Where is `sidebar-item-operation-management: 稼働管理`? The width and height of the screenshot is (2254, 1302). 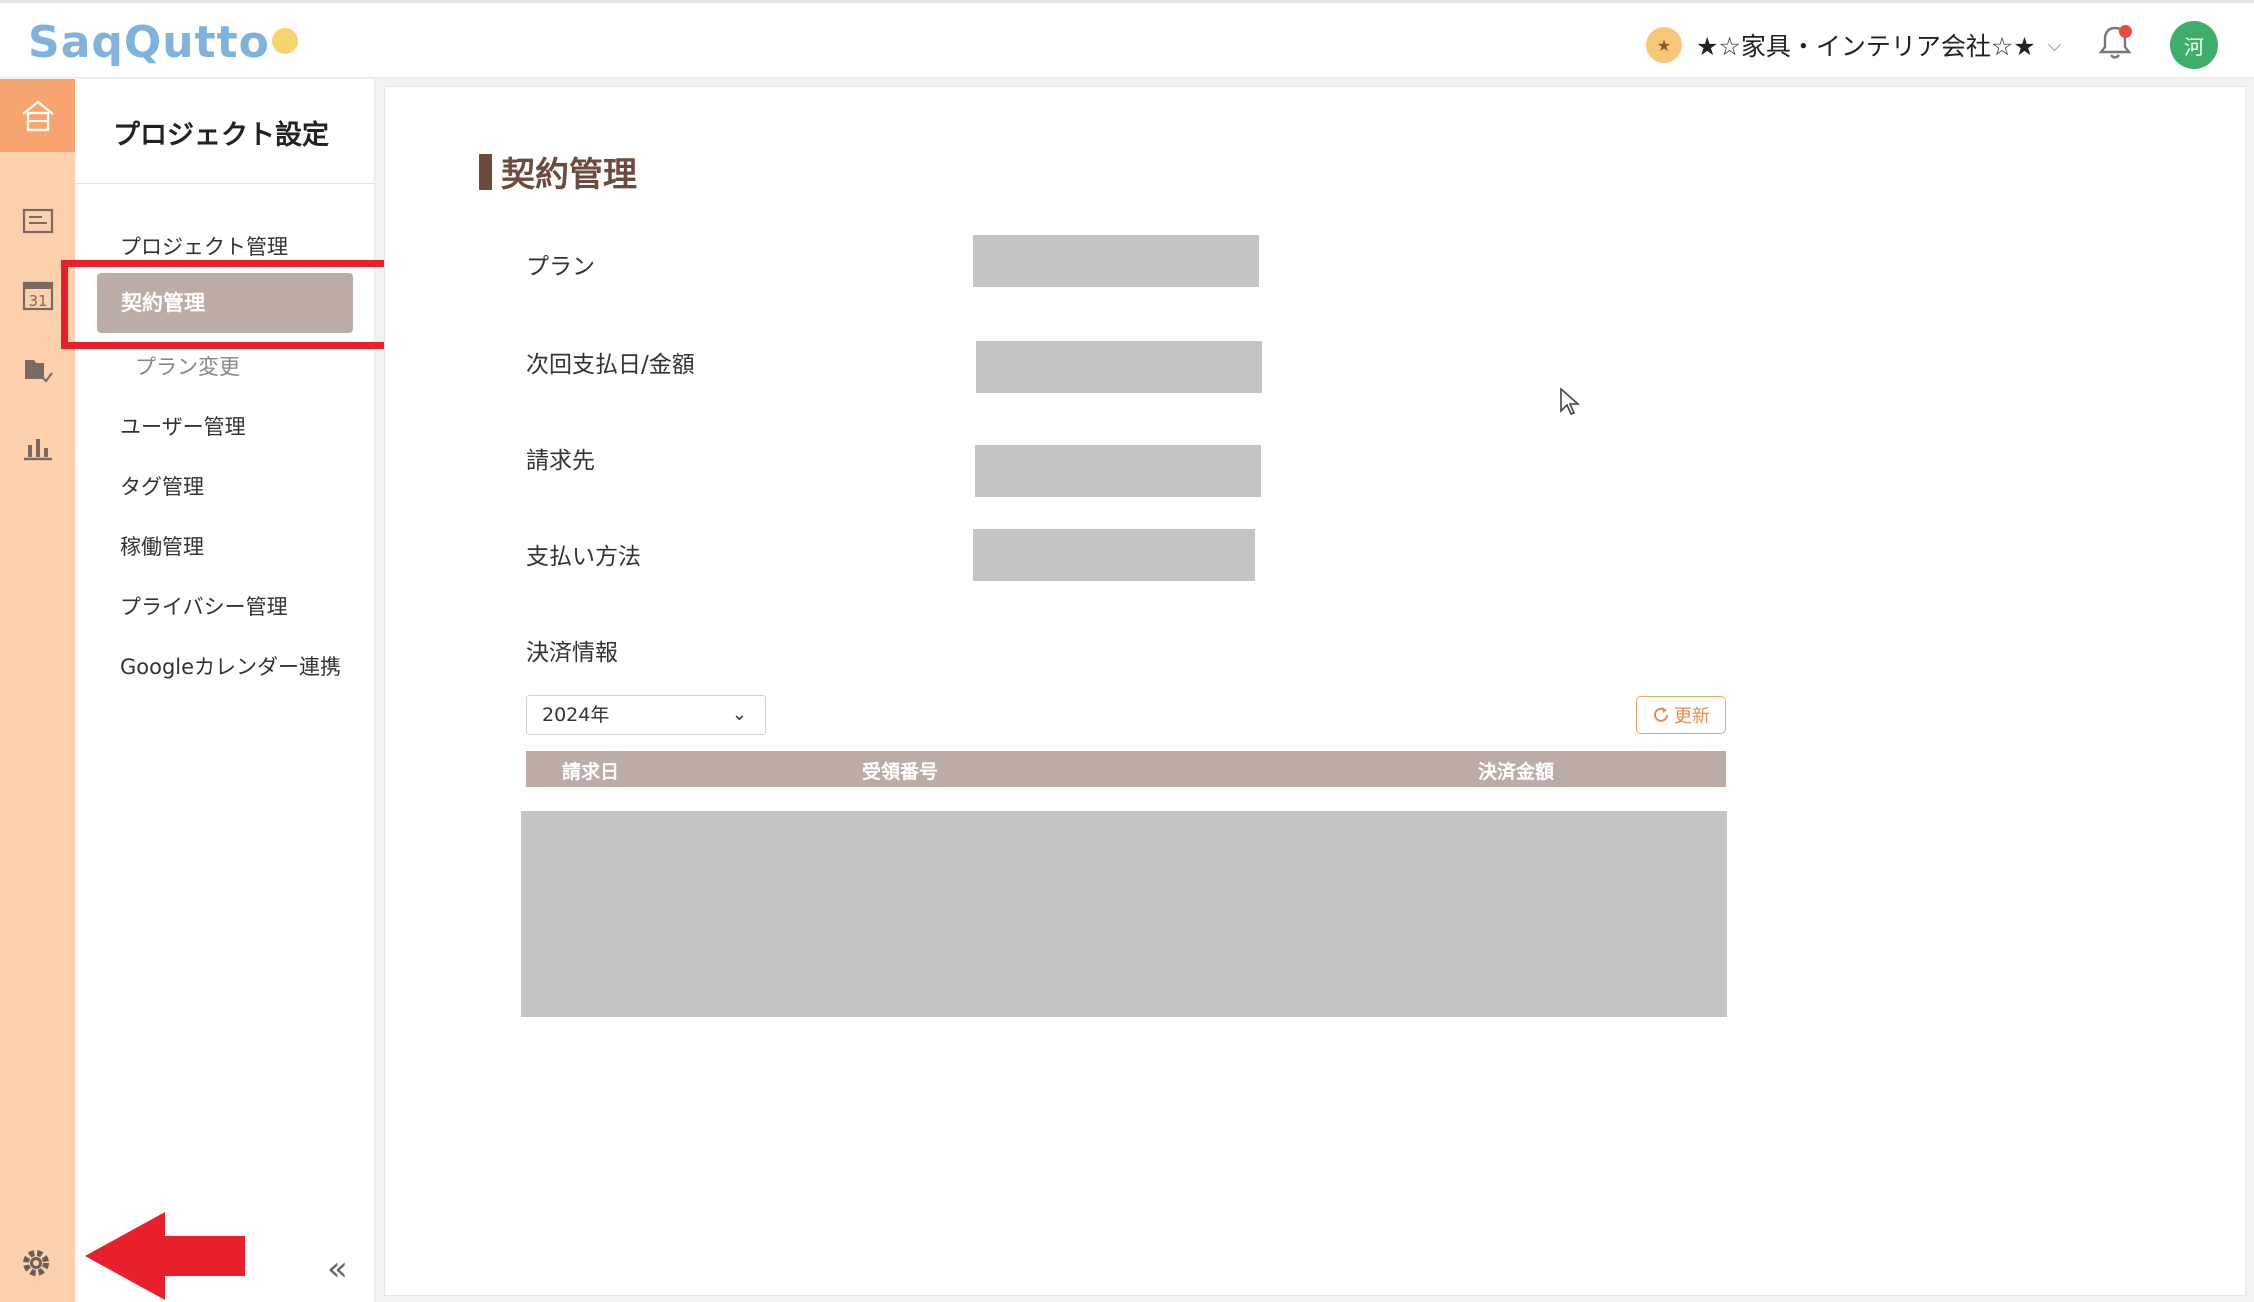 sidebar-item-operation-management: 稼働管理 is located at coordinates (162, 546).